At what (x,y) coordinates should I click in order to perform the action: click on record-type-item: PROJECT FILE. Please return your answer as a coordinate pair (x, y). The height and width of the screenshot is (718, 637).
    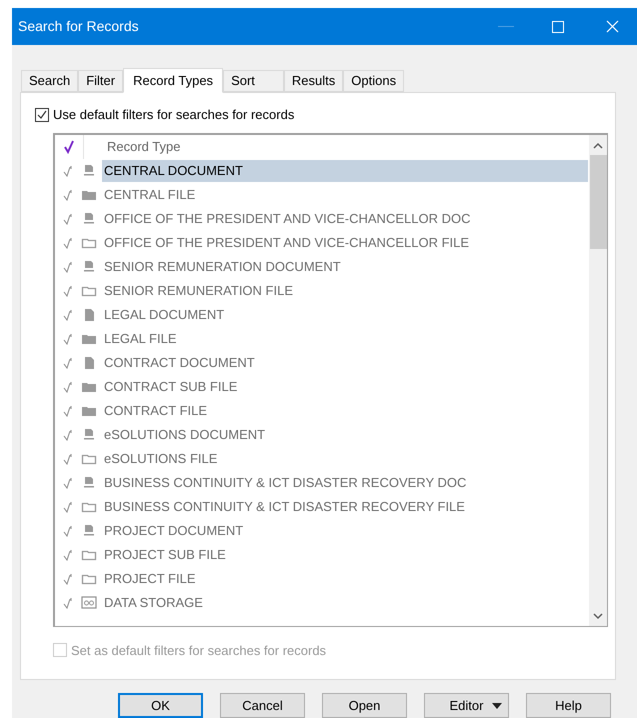
    Looking at the image, I should click on (149, 579).